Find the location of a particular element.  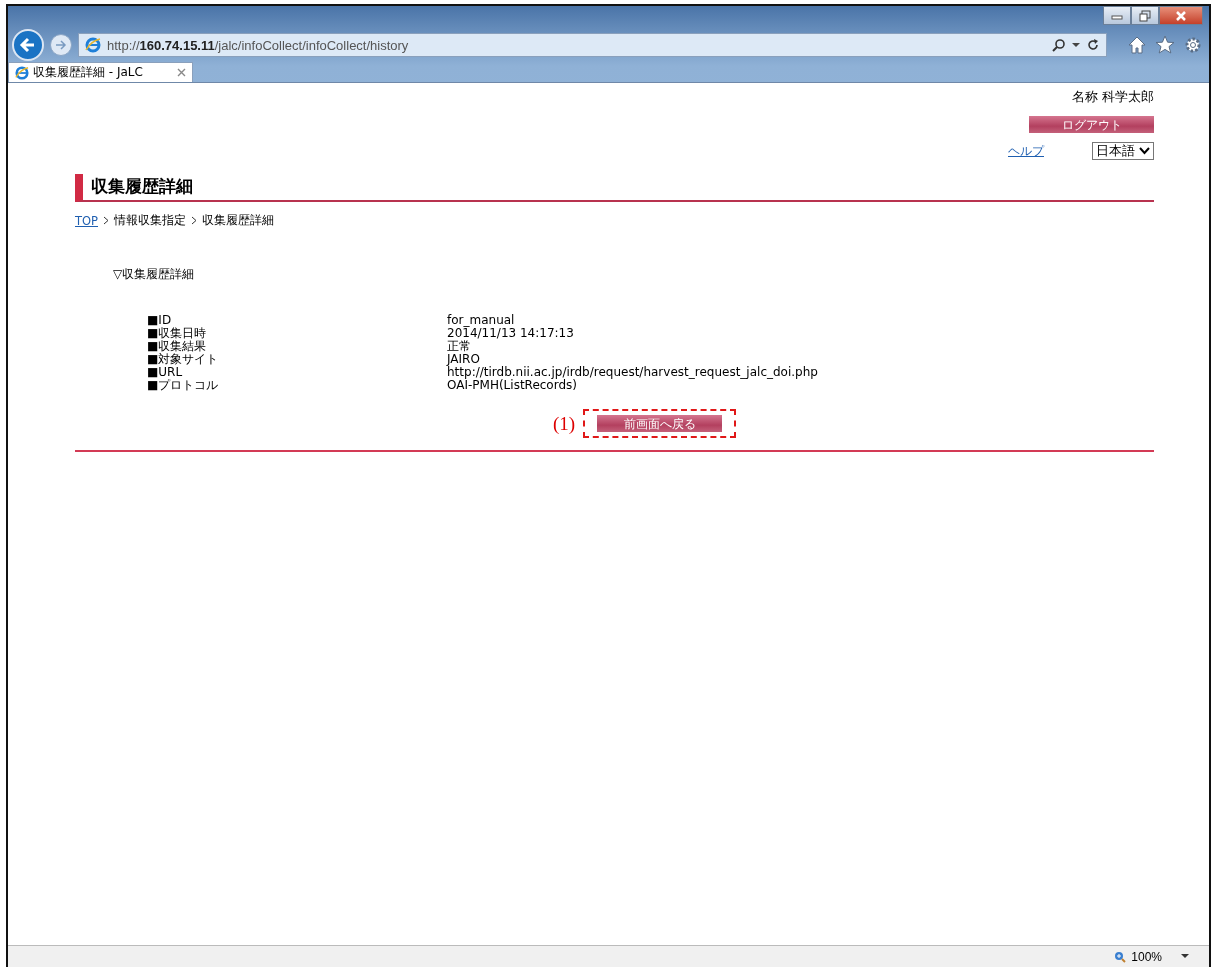

arrow-right-icon is located at coordinates (61, 45).